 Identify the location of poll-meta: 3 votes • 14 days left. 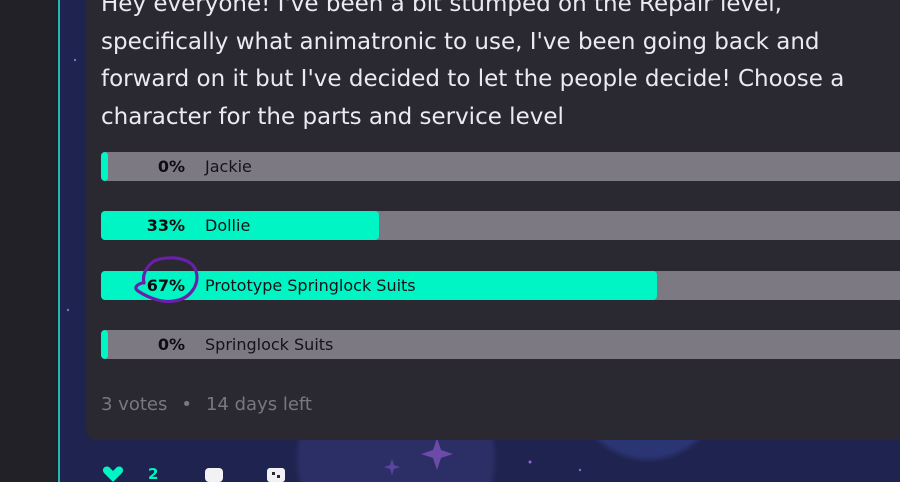
(206, 405).